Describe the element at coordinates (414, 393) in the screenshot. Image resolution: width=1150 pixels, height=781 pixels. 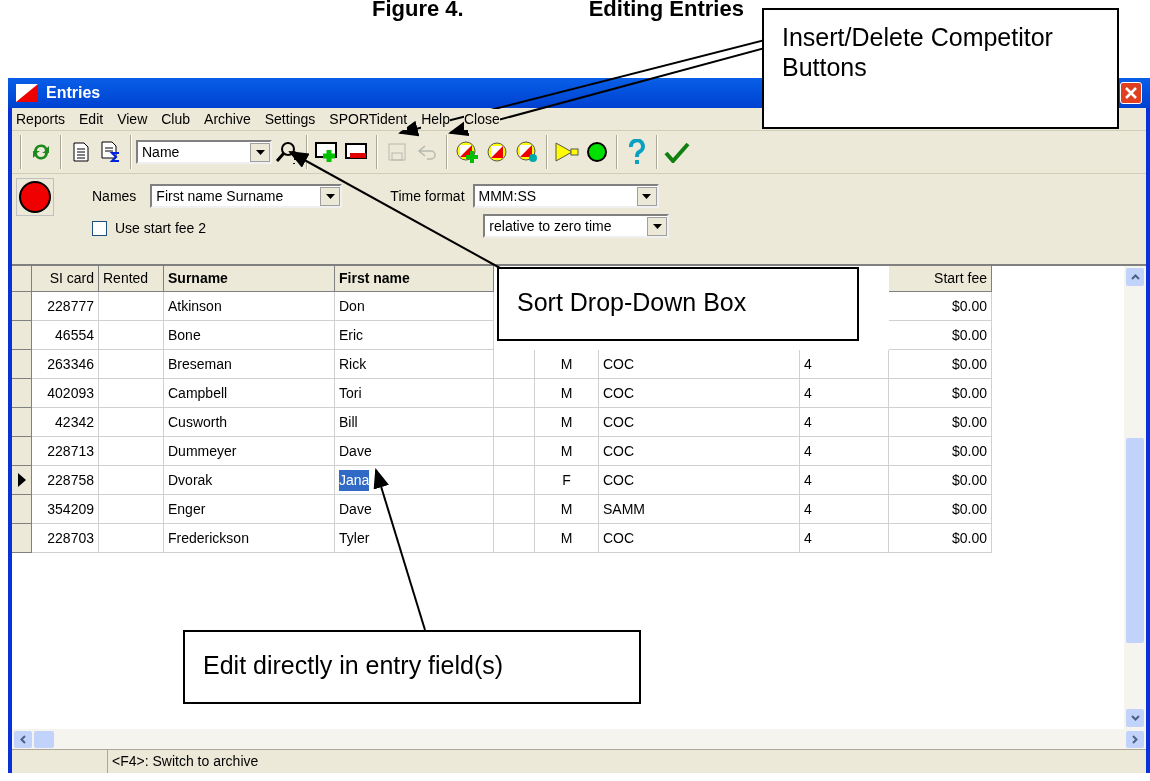
I see `table-cell: Tori` at that location.